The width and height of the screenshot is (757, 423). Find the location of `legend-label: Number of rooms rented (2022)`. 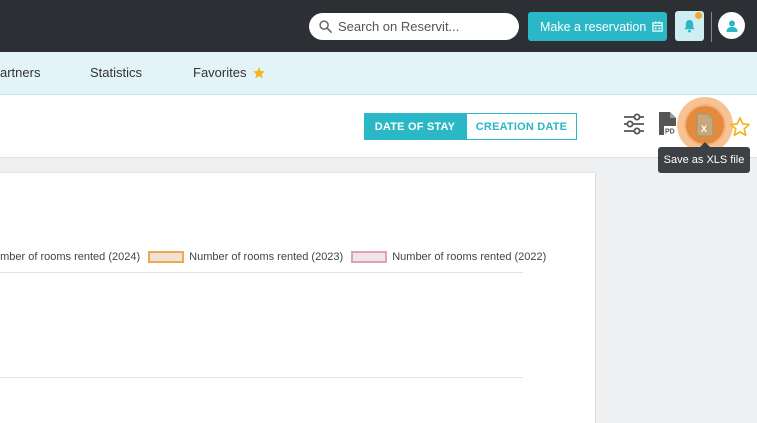

legend-label: Number of rooms rented (2022) is located at coordinates (469, 257).